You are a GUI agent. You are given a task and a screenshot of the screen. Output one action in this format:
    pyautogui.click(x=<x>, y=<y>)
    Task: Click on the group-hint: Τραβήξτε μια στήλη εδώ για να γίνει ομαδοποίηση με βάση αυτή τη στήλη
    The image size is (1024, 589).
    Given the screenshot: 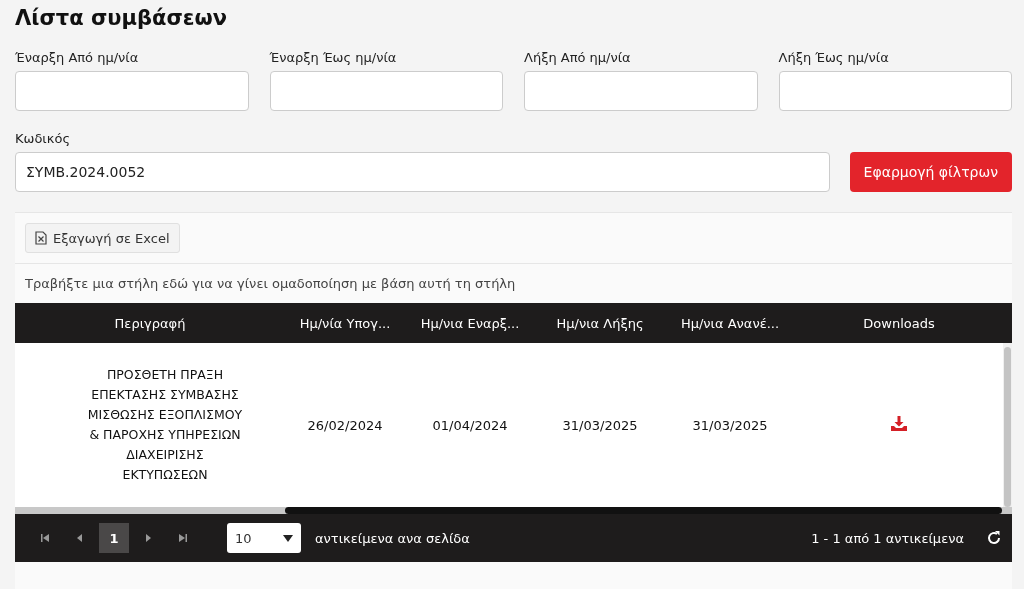 What is the action you would take?
    pyautogui.click(x=270, y=284)
    